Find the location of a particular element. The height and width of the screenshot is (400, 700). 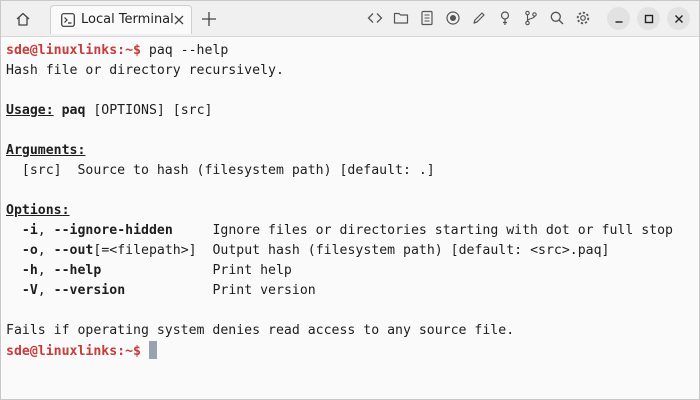

arguments-heading: Arguments: is located at coordinates (46, 150).